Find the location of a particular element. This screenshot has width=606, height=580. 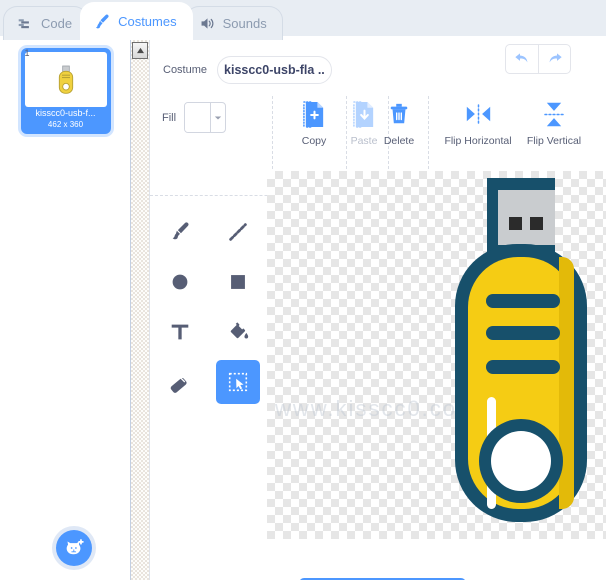

undo-arrow-icon is located at coordinates (520, 57).